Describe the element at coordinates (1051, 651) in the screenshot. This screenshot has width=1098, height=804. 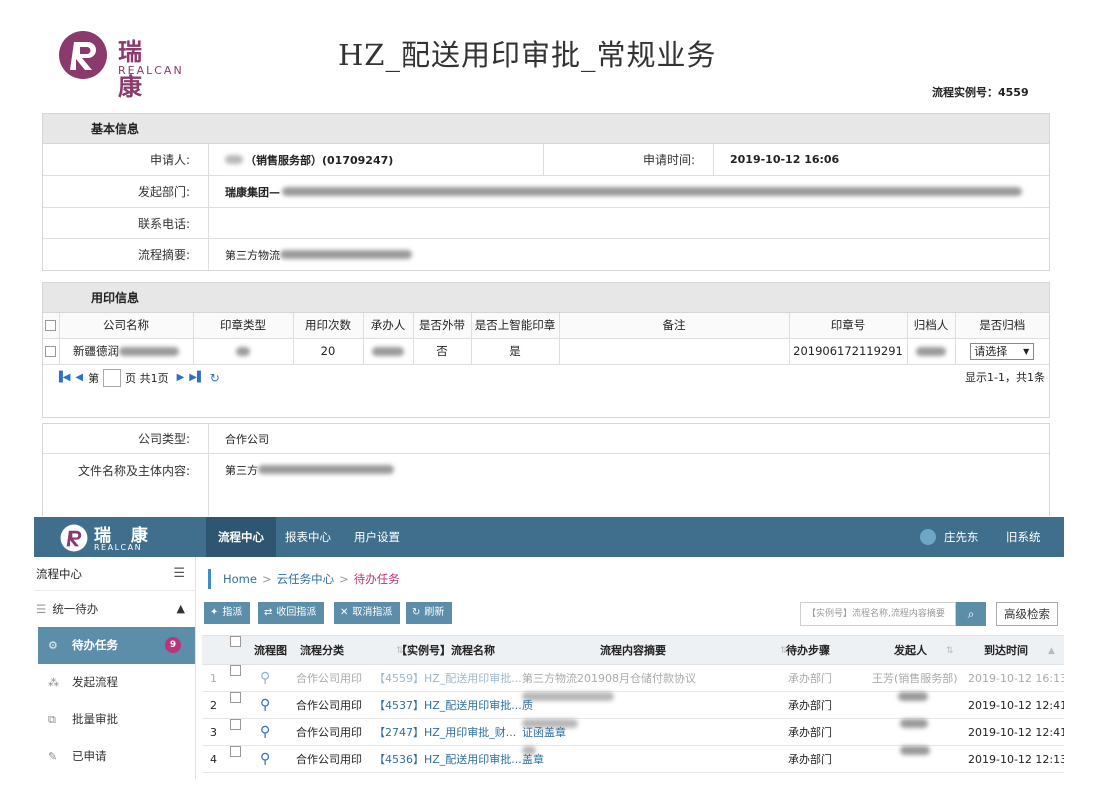
I see `sort-asc-icon: ▲` at that location.